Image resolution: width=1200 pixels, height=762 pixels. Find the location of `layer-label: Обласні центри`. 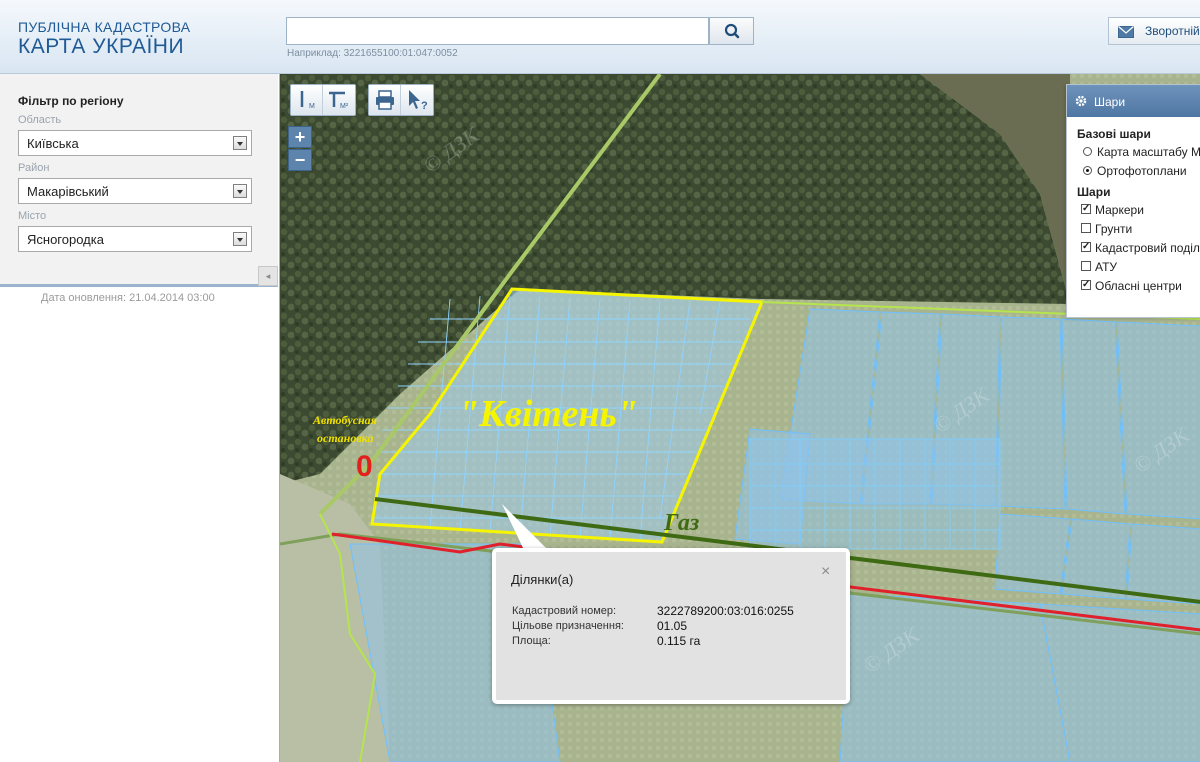

layer-label: Обласні центри is located at coordinates (1138, 286).